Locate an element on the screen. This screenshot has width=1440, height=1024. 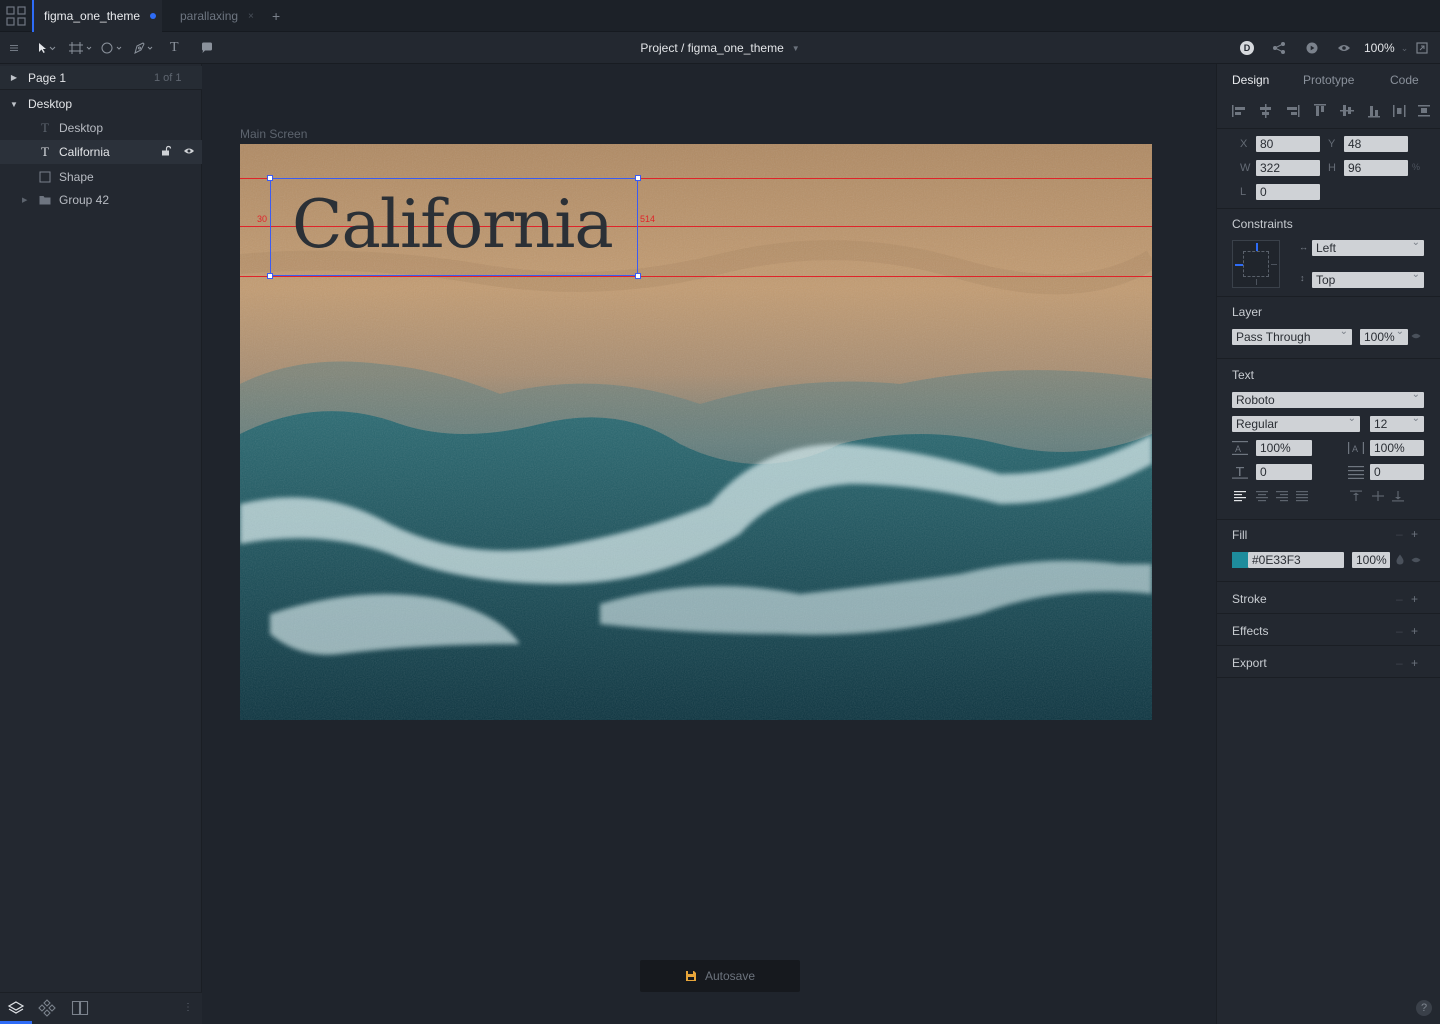
paragraph-indent-field: 0 is located at coordinates (1397, 472).